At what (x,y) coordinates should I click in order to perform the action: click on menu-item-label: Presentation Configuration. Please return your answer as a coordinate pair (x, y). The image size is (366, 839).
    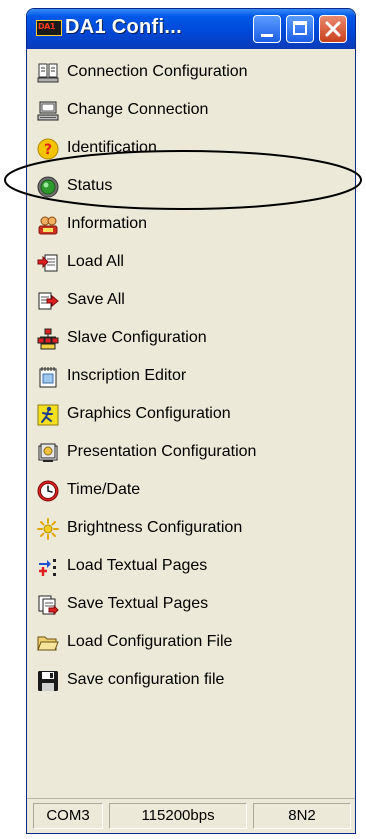
    Looking at the image, I should click on (162, 451).